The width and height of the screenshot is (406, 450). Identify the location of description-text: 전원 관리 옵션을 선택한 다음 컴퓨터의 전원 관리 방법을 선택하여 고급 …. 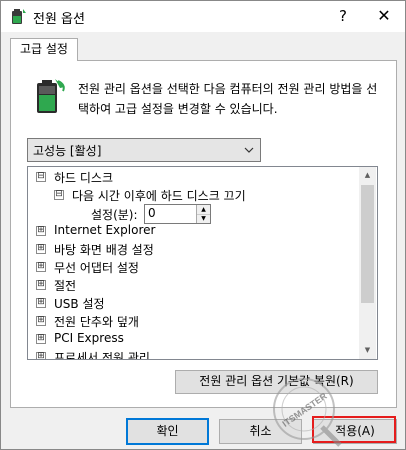
(228, 99).